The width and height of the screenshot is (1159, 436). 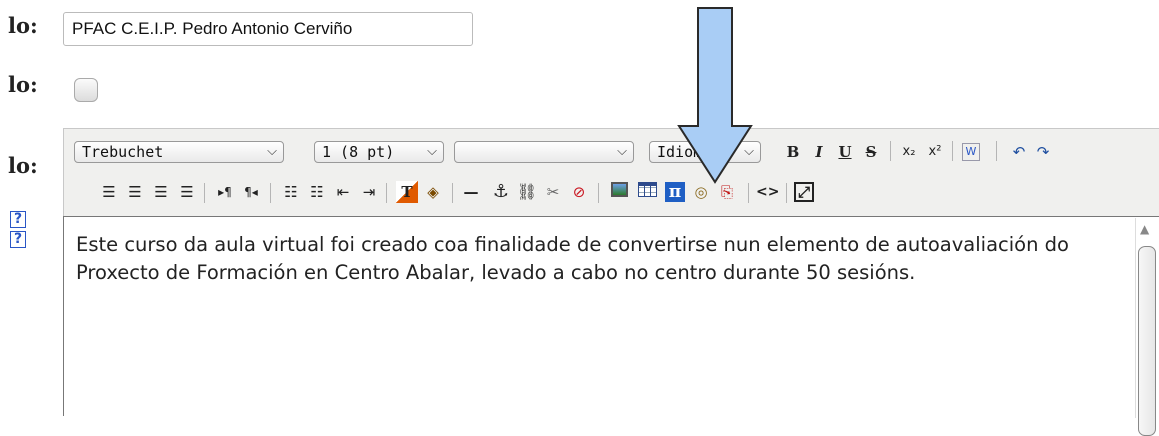 I want to click on annotation-arrow-shape, so click(x=715, y=95).